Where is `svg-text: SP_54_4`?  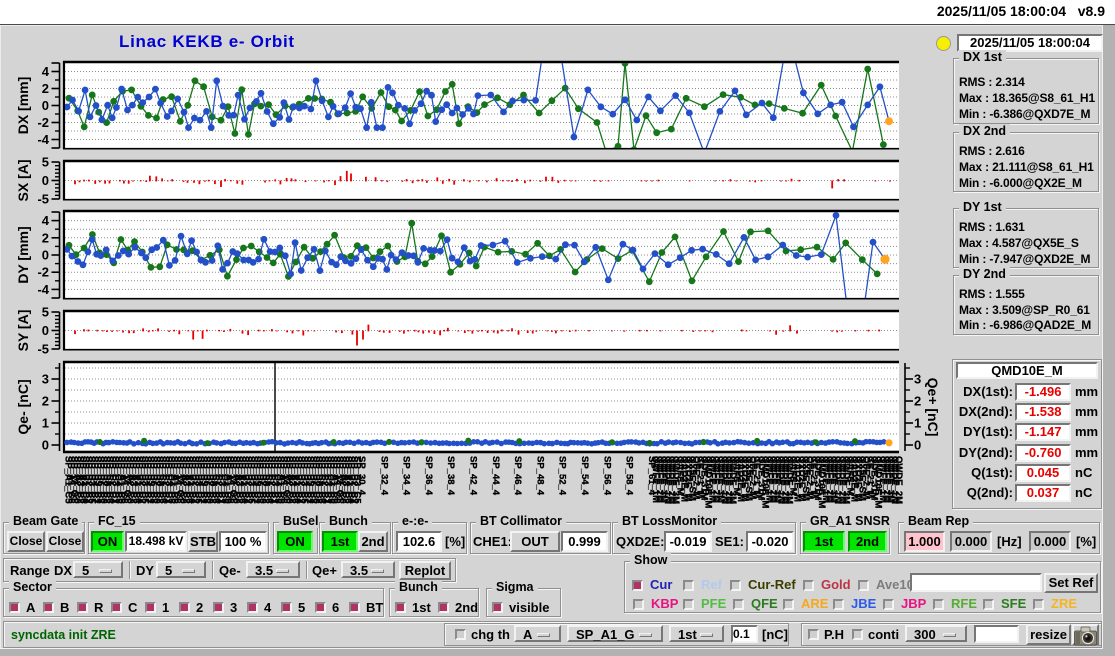 svg-text: SP_54_4 is located at coordinates (584, 476).